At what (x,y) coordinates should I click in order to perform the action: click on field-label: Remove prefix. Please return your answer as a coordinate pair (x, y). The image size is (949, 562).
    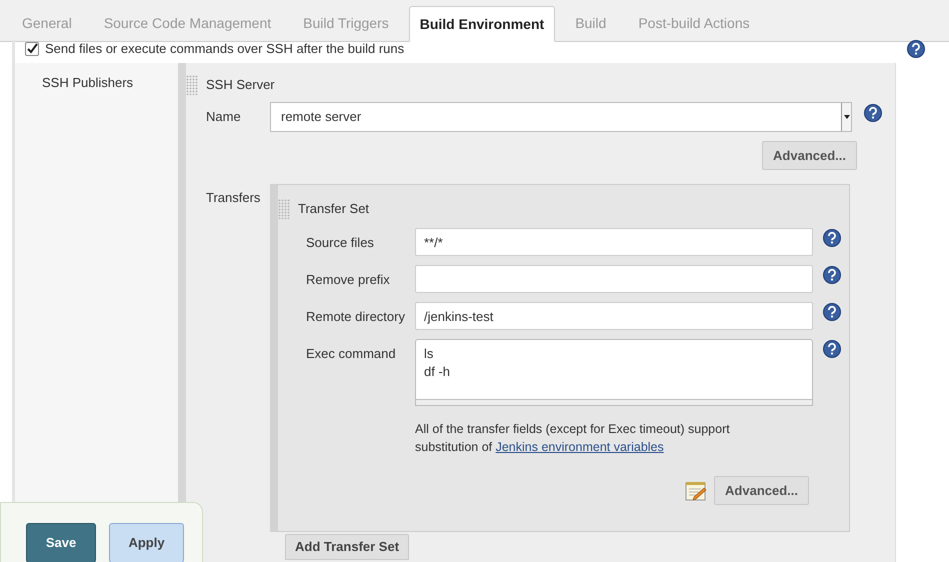
    Looking at the image, I should click on (348, 280).